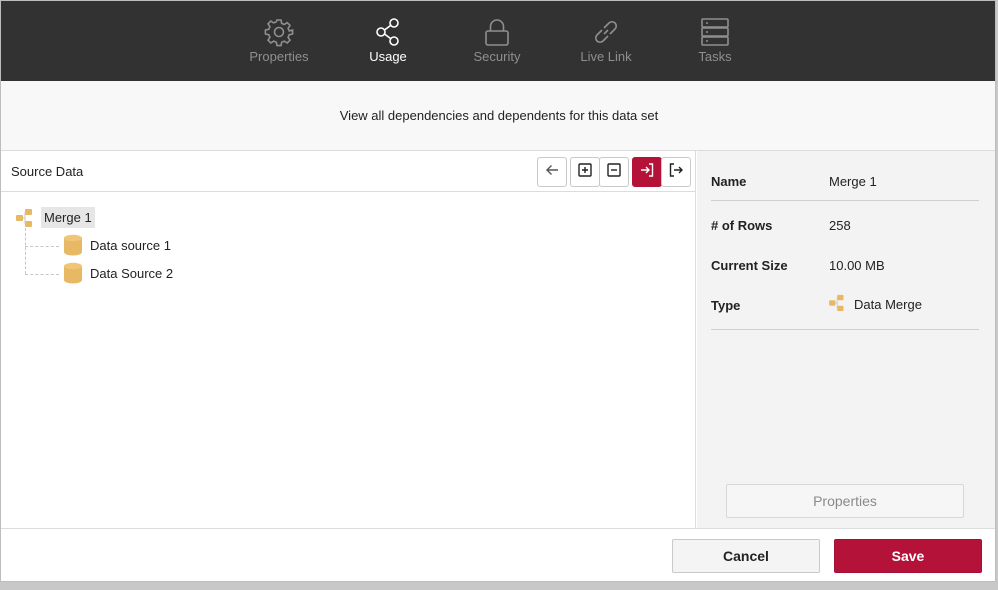 The height and width of the screenshot is (590, 998). I want to click on tree-node-child: Data source 1, so click(117, 245).